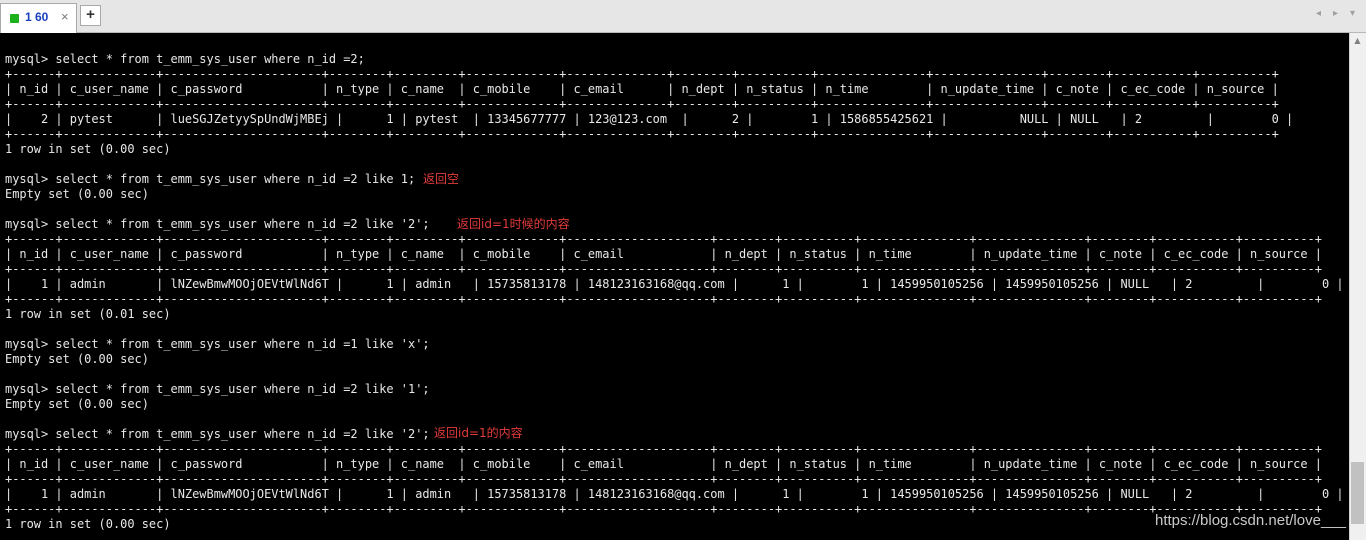 The width and height of the screenshot is (1366, 540). What do you see at coordinates (1357, 493) in the screenshot?
I see `scrollbar-thumb` at bounding box center [1357, 493].